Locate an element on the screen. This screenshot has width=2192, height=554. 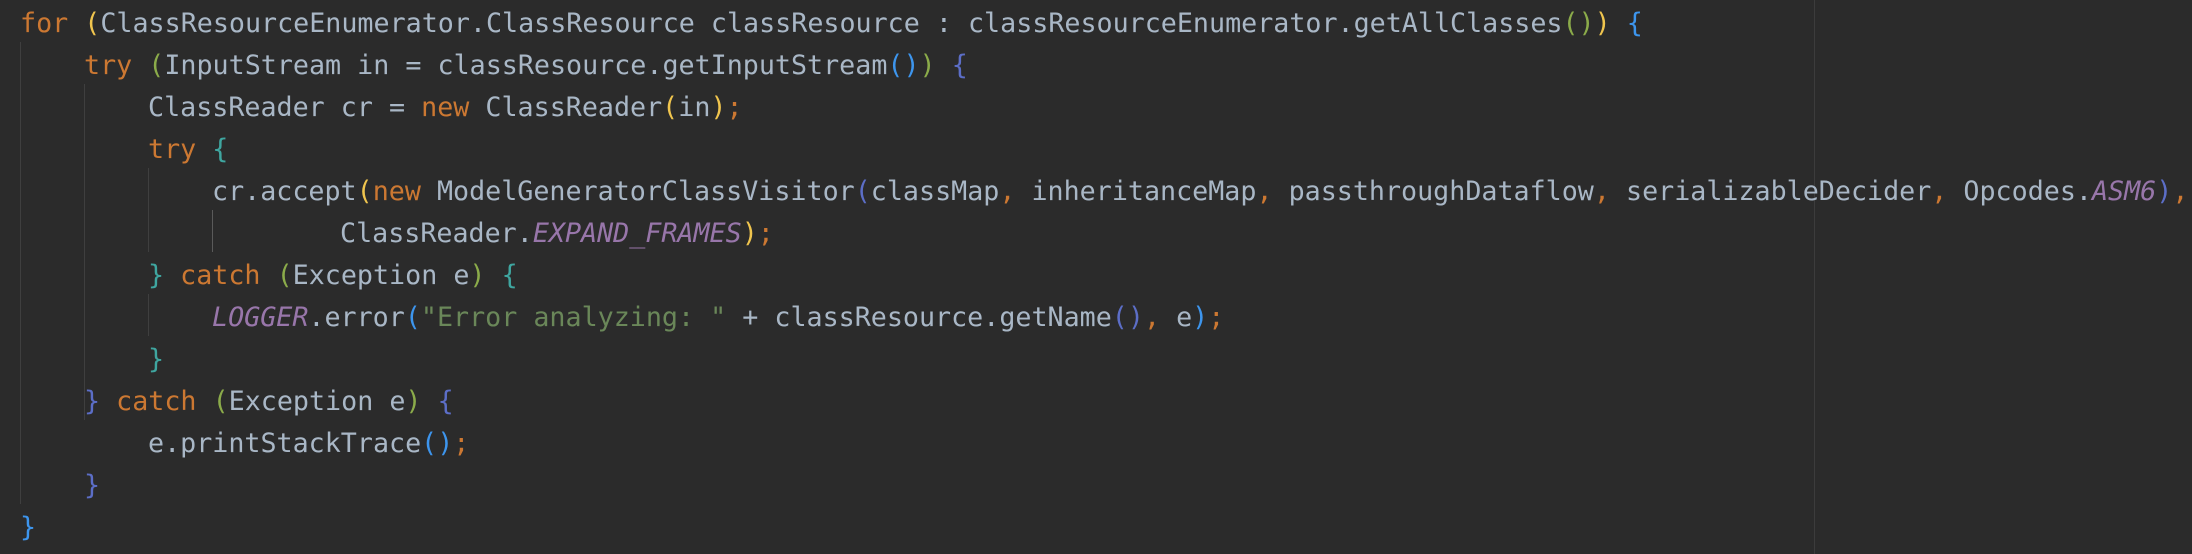
code-line-text: ClassReader.EXPAND_FRAMES); is located at coordinates (557, 234).